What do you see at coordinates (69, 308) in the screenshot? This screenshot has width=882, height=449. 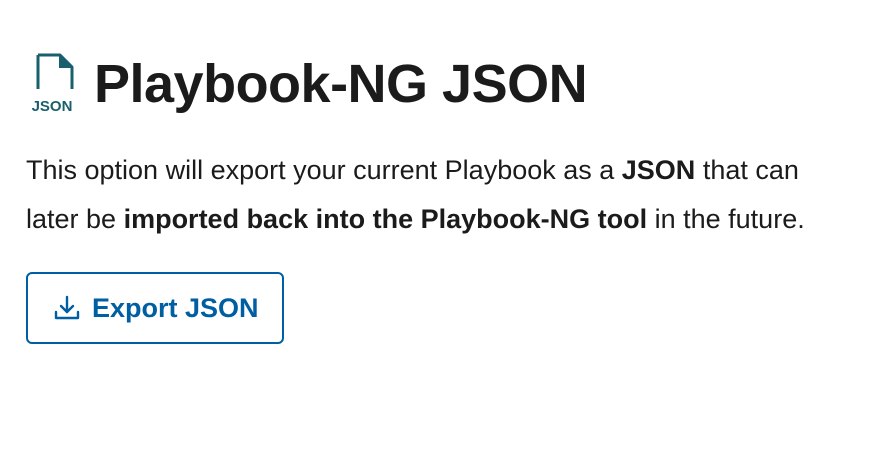 I see `download-icon` at bounding box center [69, 308].